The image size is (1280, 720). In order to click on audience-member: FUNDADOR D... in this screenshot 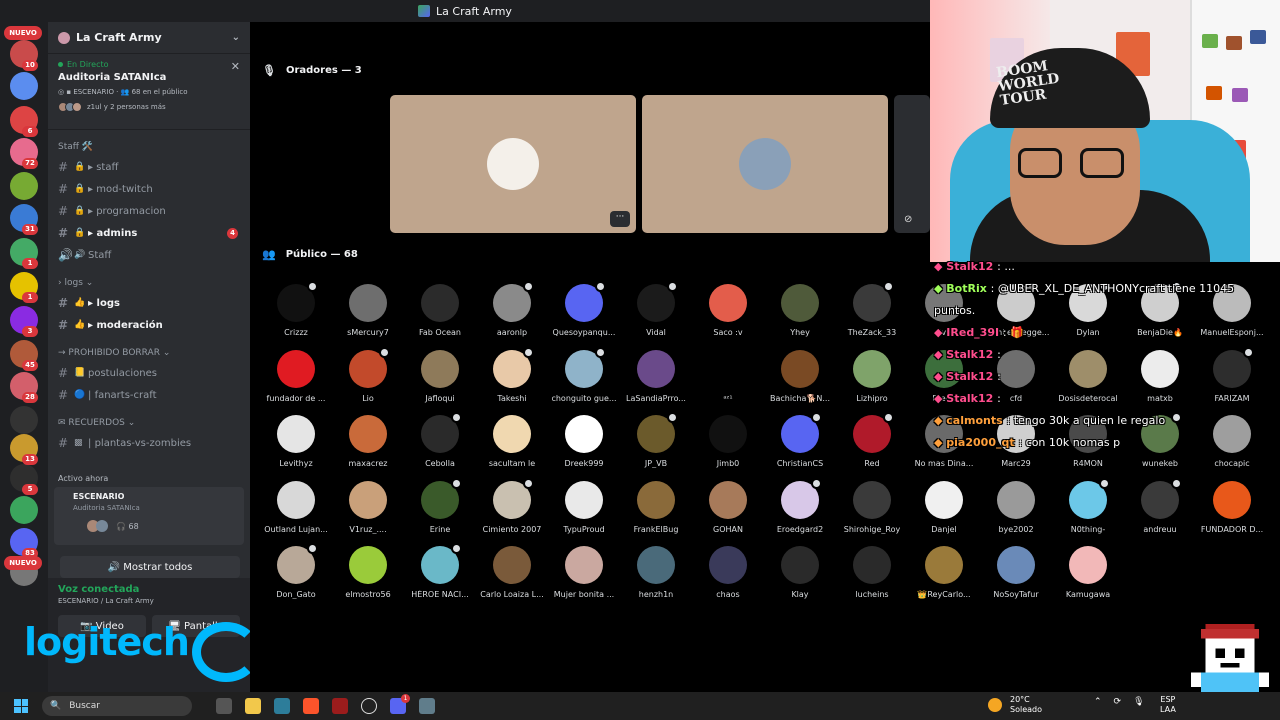, I will do `click(1232, 507)`.